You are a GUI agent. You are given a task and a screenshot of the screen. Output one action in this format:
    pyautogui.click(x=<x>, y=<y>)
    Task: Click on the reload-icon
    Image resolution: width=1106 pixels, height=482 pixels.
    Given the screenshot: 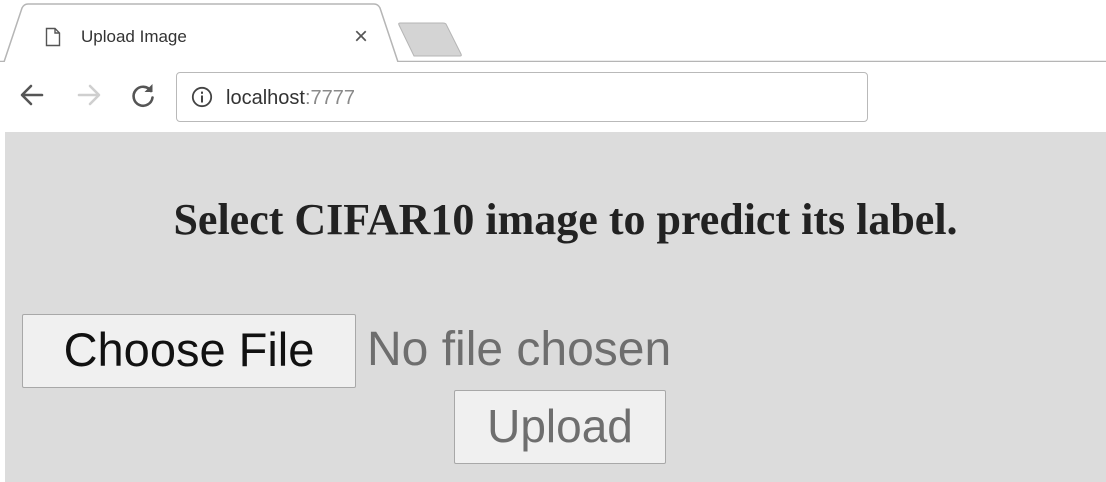 What is the action you would take?
    pyautogui.click(x=143, y=95)
    